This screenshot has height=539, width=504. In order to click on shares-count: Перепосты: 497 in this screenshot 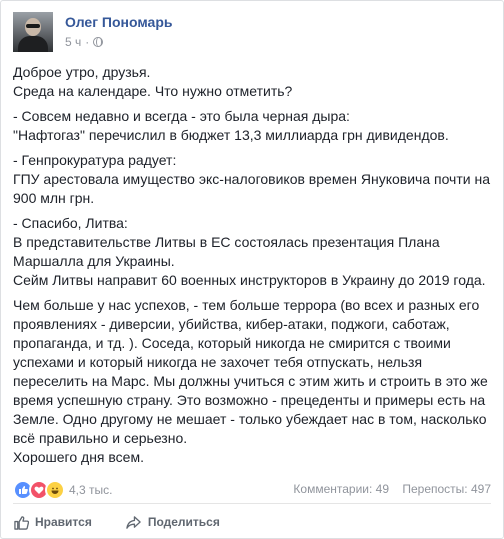, I will do `click(446, 489)`.